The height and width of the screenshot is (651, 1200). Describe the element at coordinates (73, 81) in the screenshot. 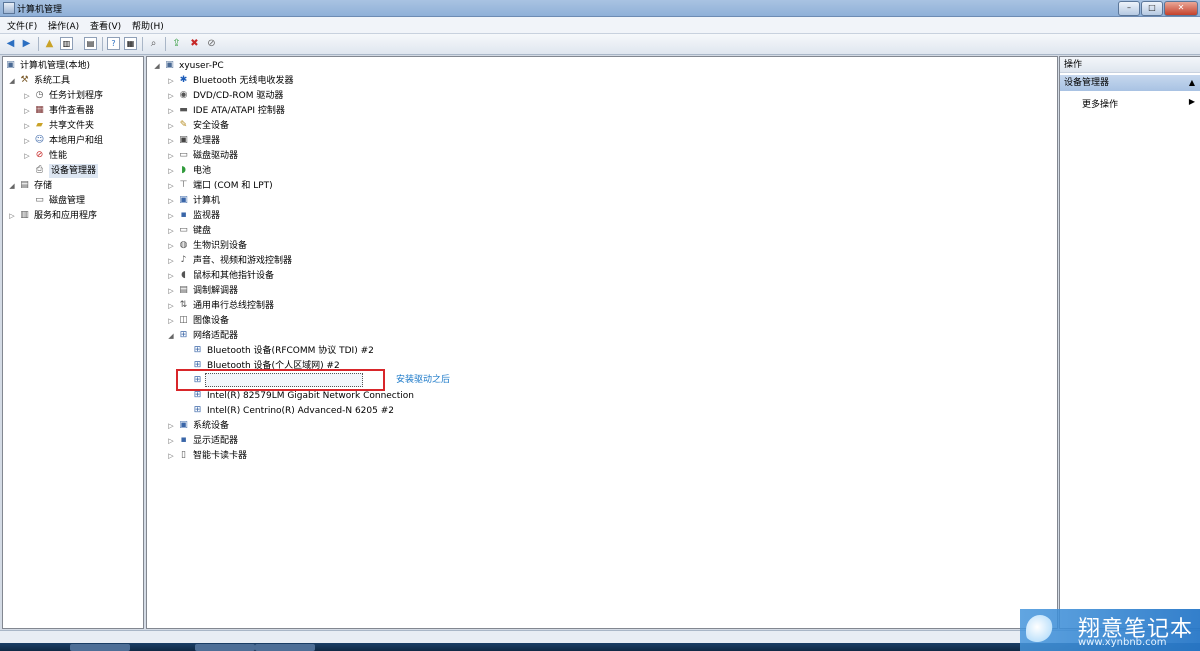

I see `tree-item-system-tools: ◢ ⚒ 系统工具` at that location.